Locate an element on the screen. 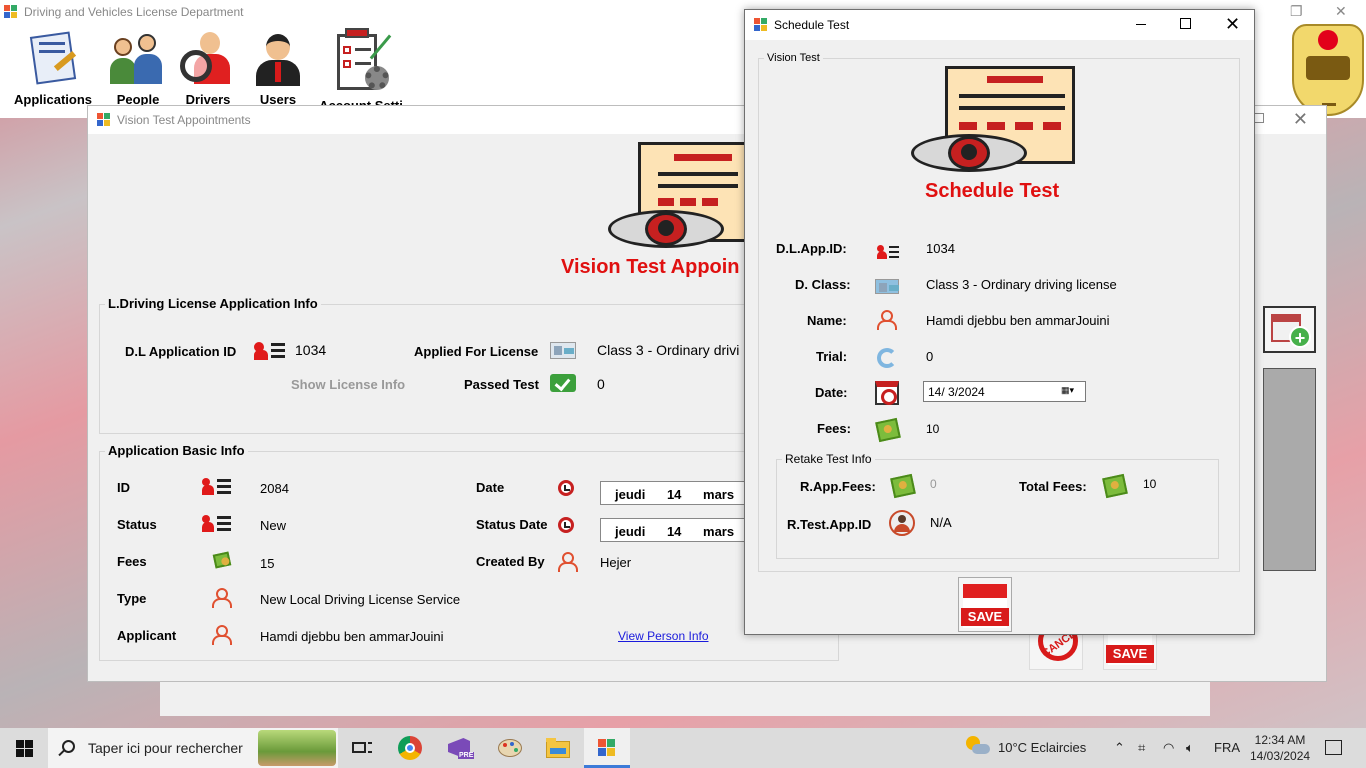 This screenshot has height=768, width=1366. status-date-label: Status Date is located at coordinates (512, 524).